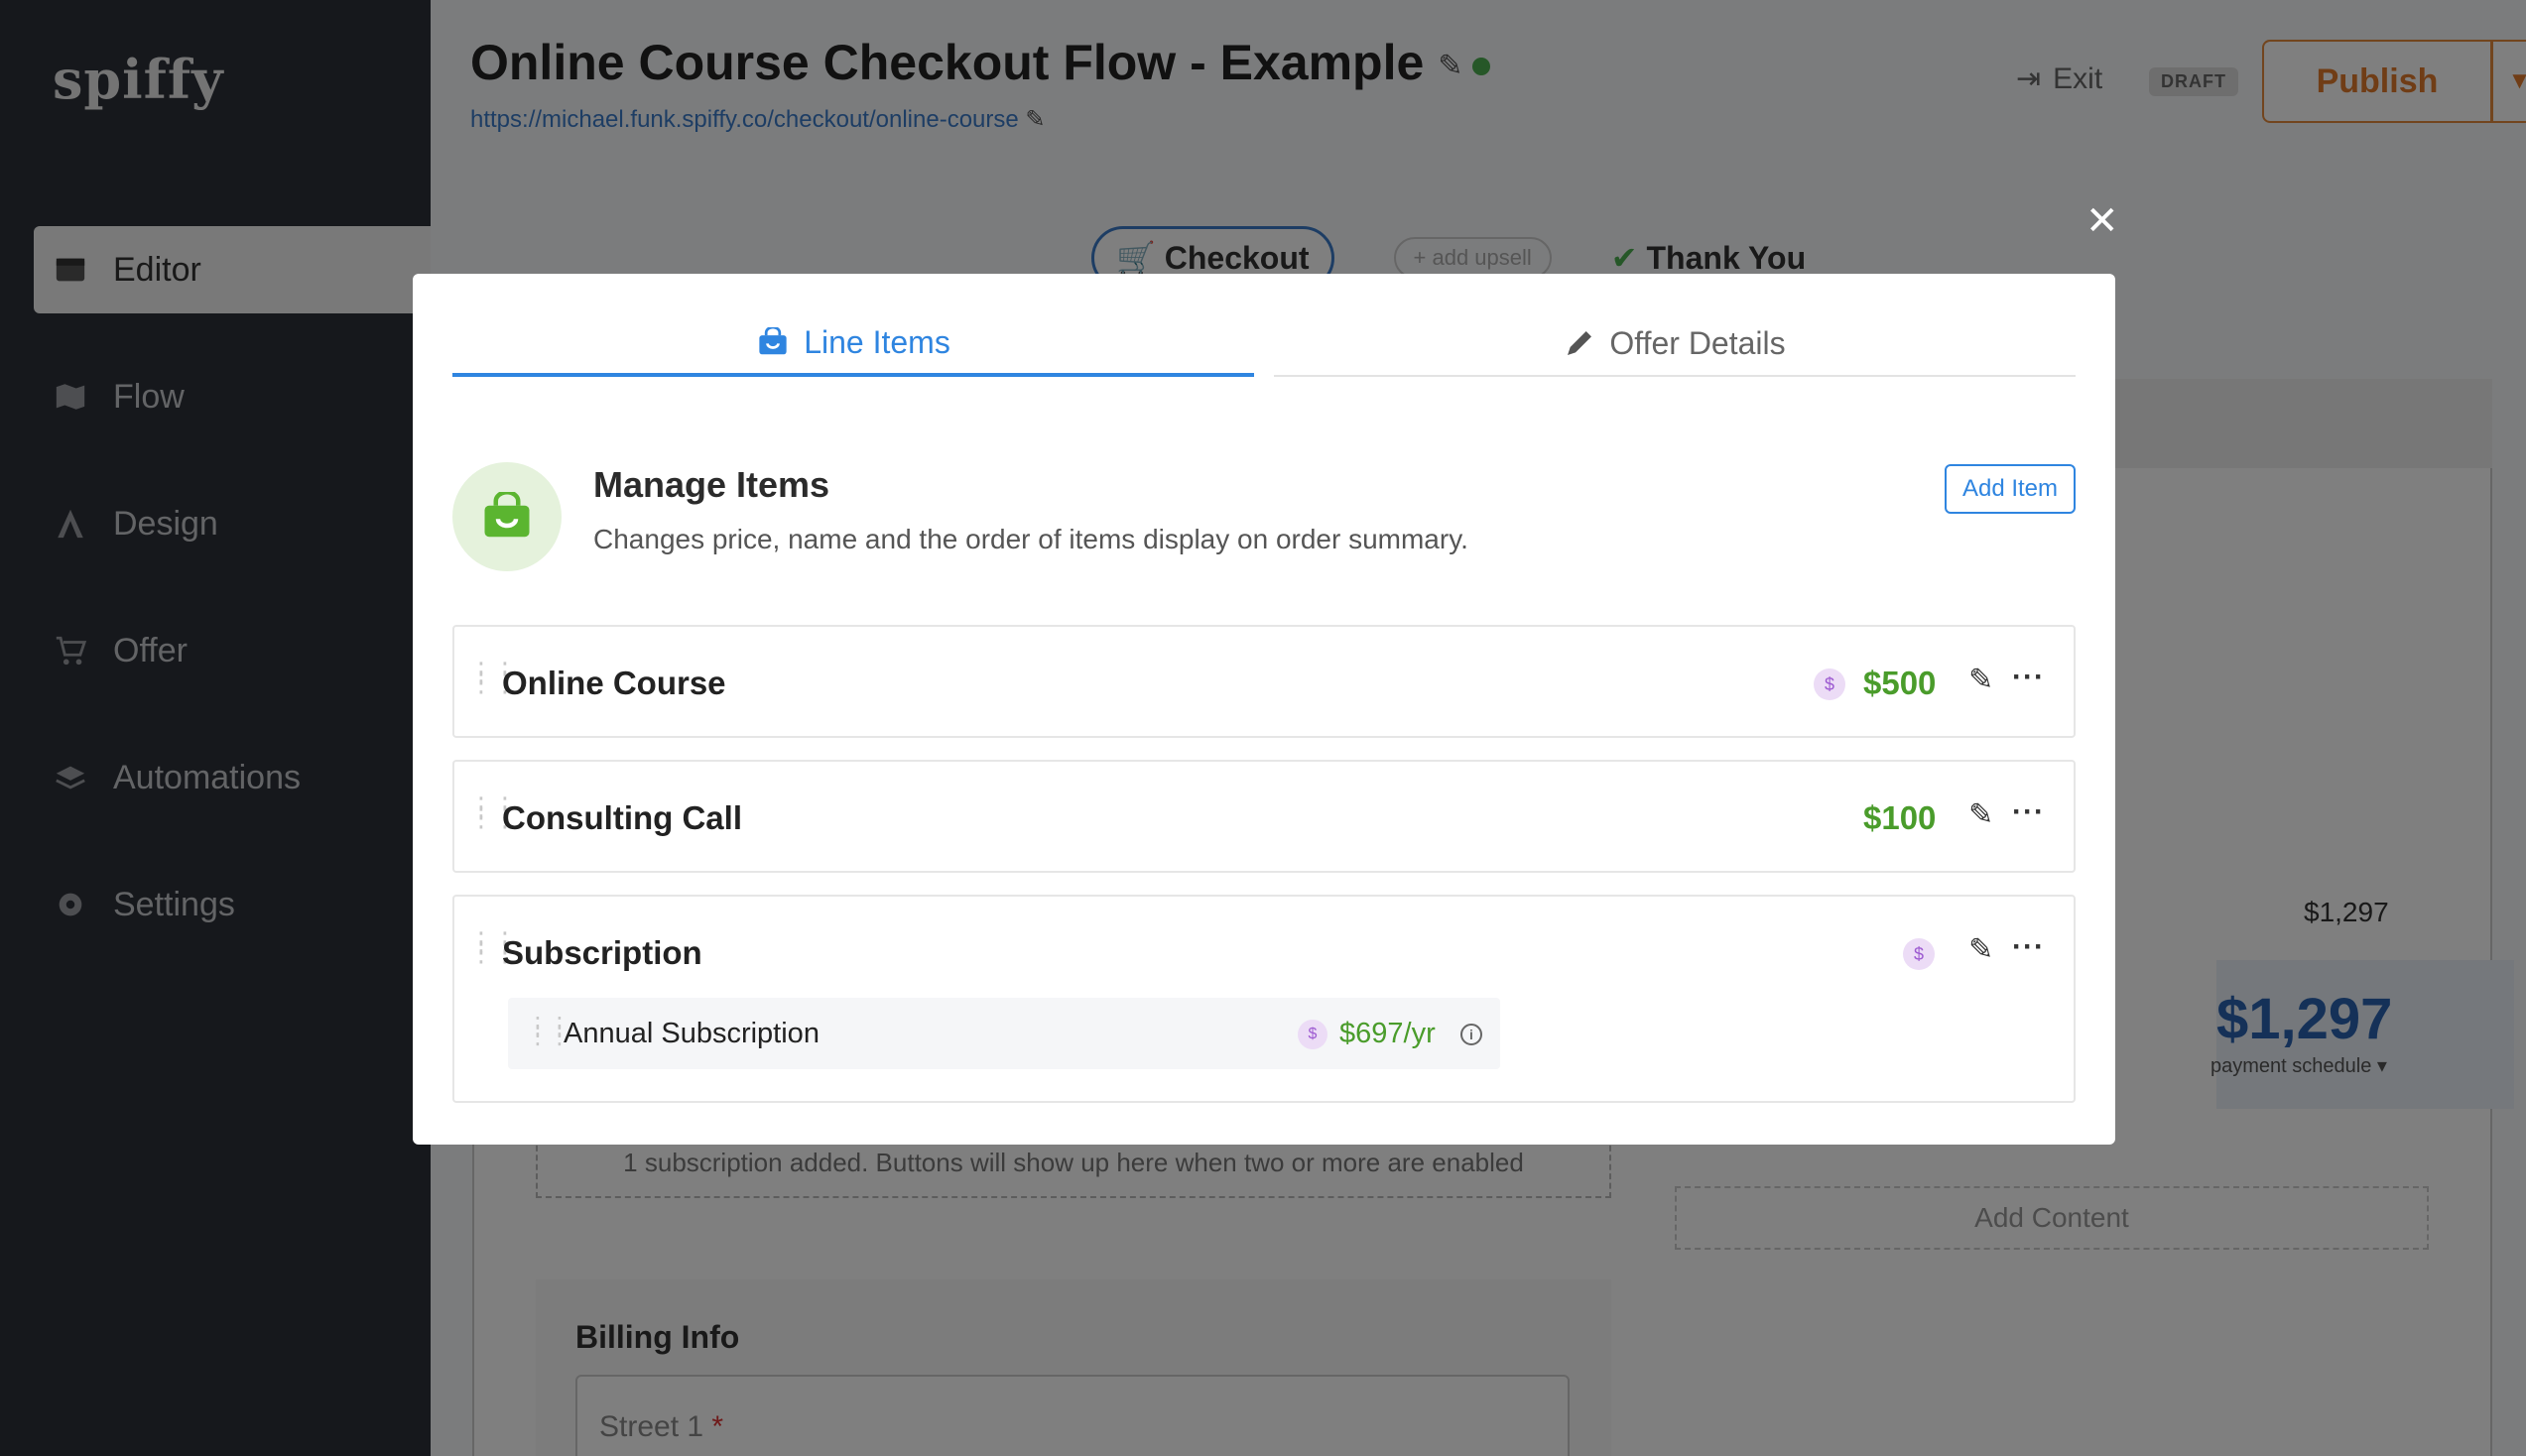 Image resolution: width=2526 pixels, height=1456 pixels. What do you see at coordinates (1387, 1033) in the screenshot?
I see `sub-item-price: $697/yr` at bounding box center [1387, 1033].